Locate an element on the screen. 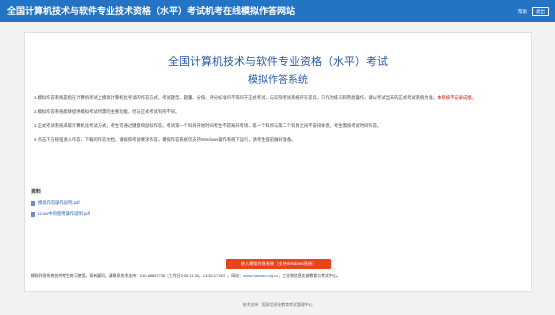  resources-heading: 资料 is located at coordinates (36, 192).